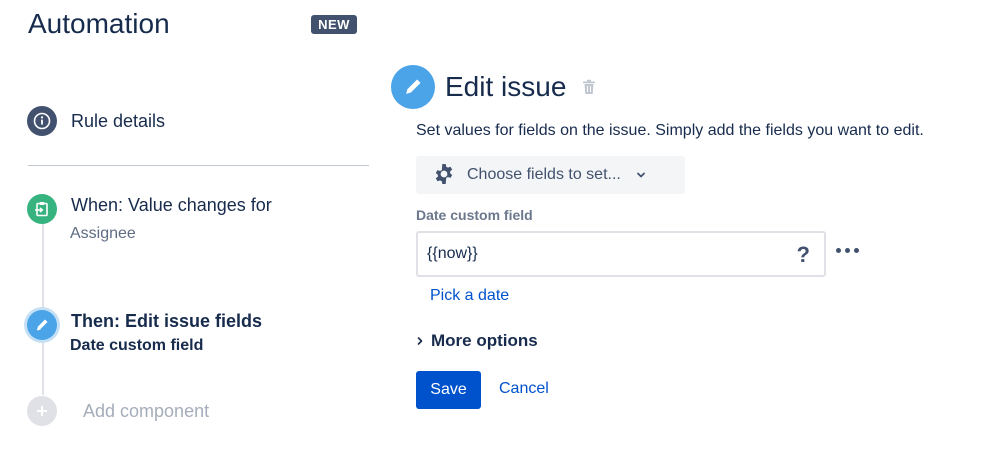 The height and width of the screenshot is (471, 999). Describe the element at coordinates (99, 23) in the screenshot. I see `page-title: Automation` at that location.